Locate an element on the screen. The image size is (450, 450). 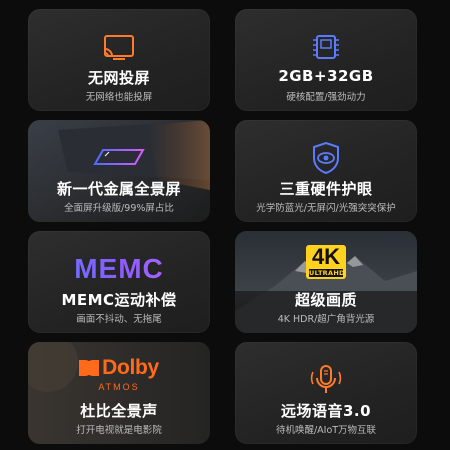
card-title: 超级画质 is located at coordinates (325, 300).